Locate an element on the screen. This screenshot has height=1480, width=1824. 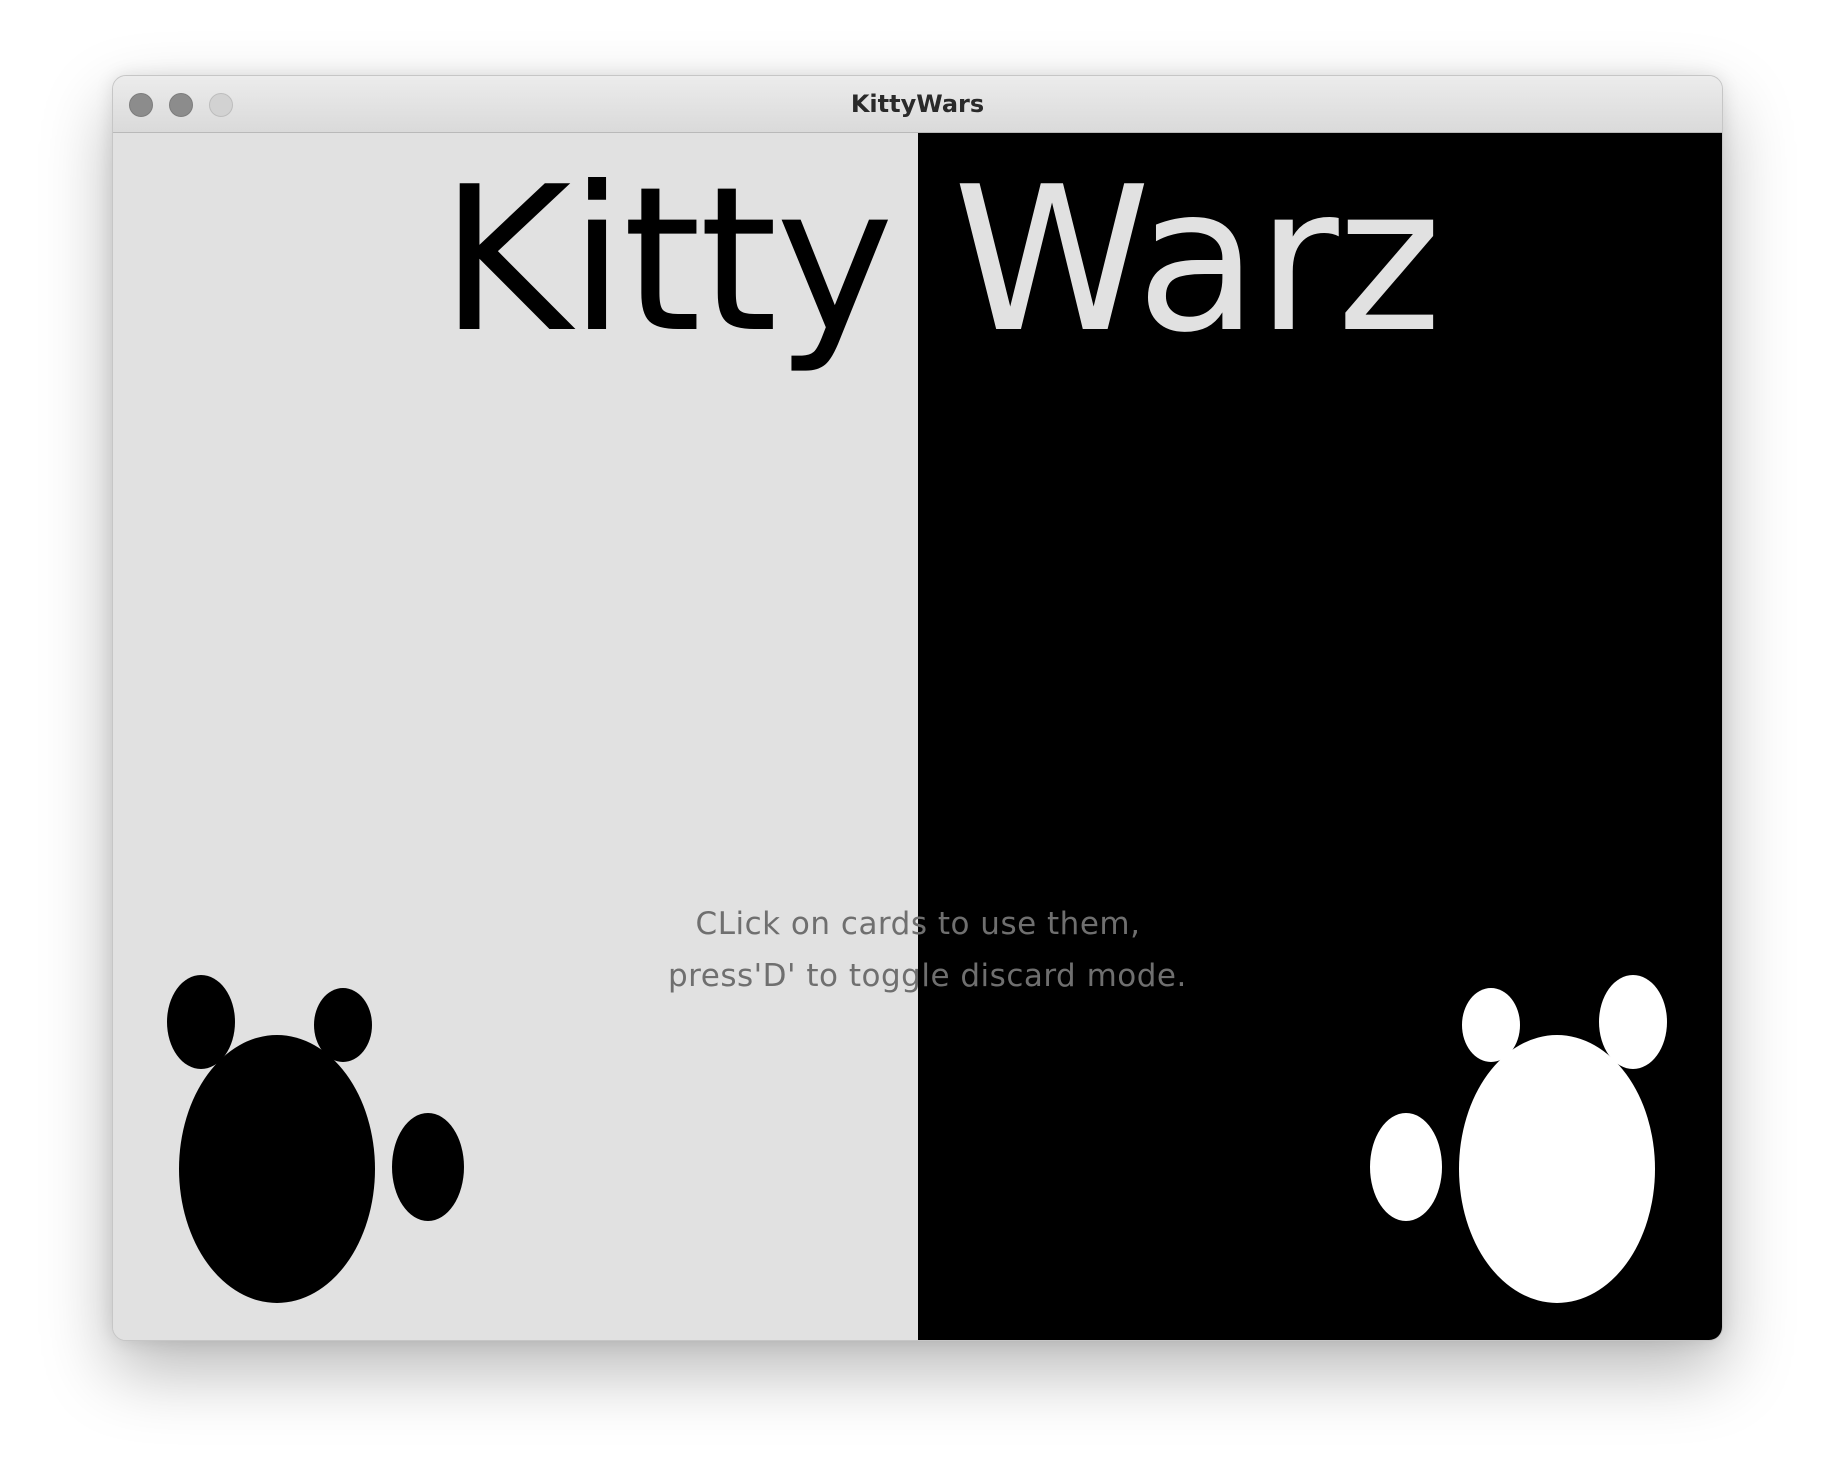
title-bar: KittyWars is located at coordinates (917, 104).